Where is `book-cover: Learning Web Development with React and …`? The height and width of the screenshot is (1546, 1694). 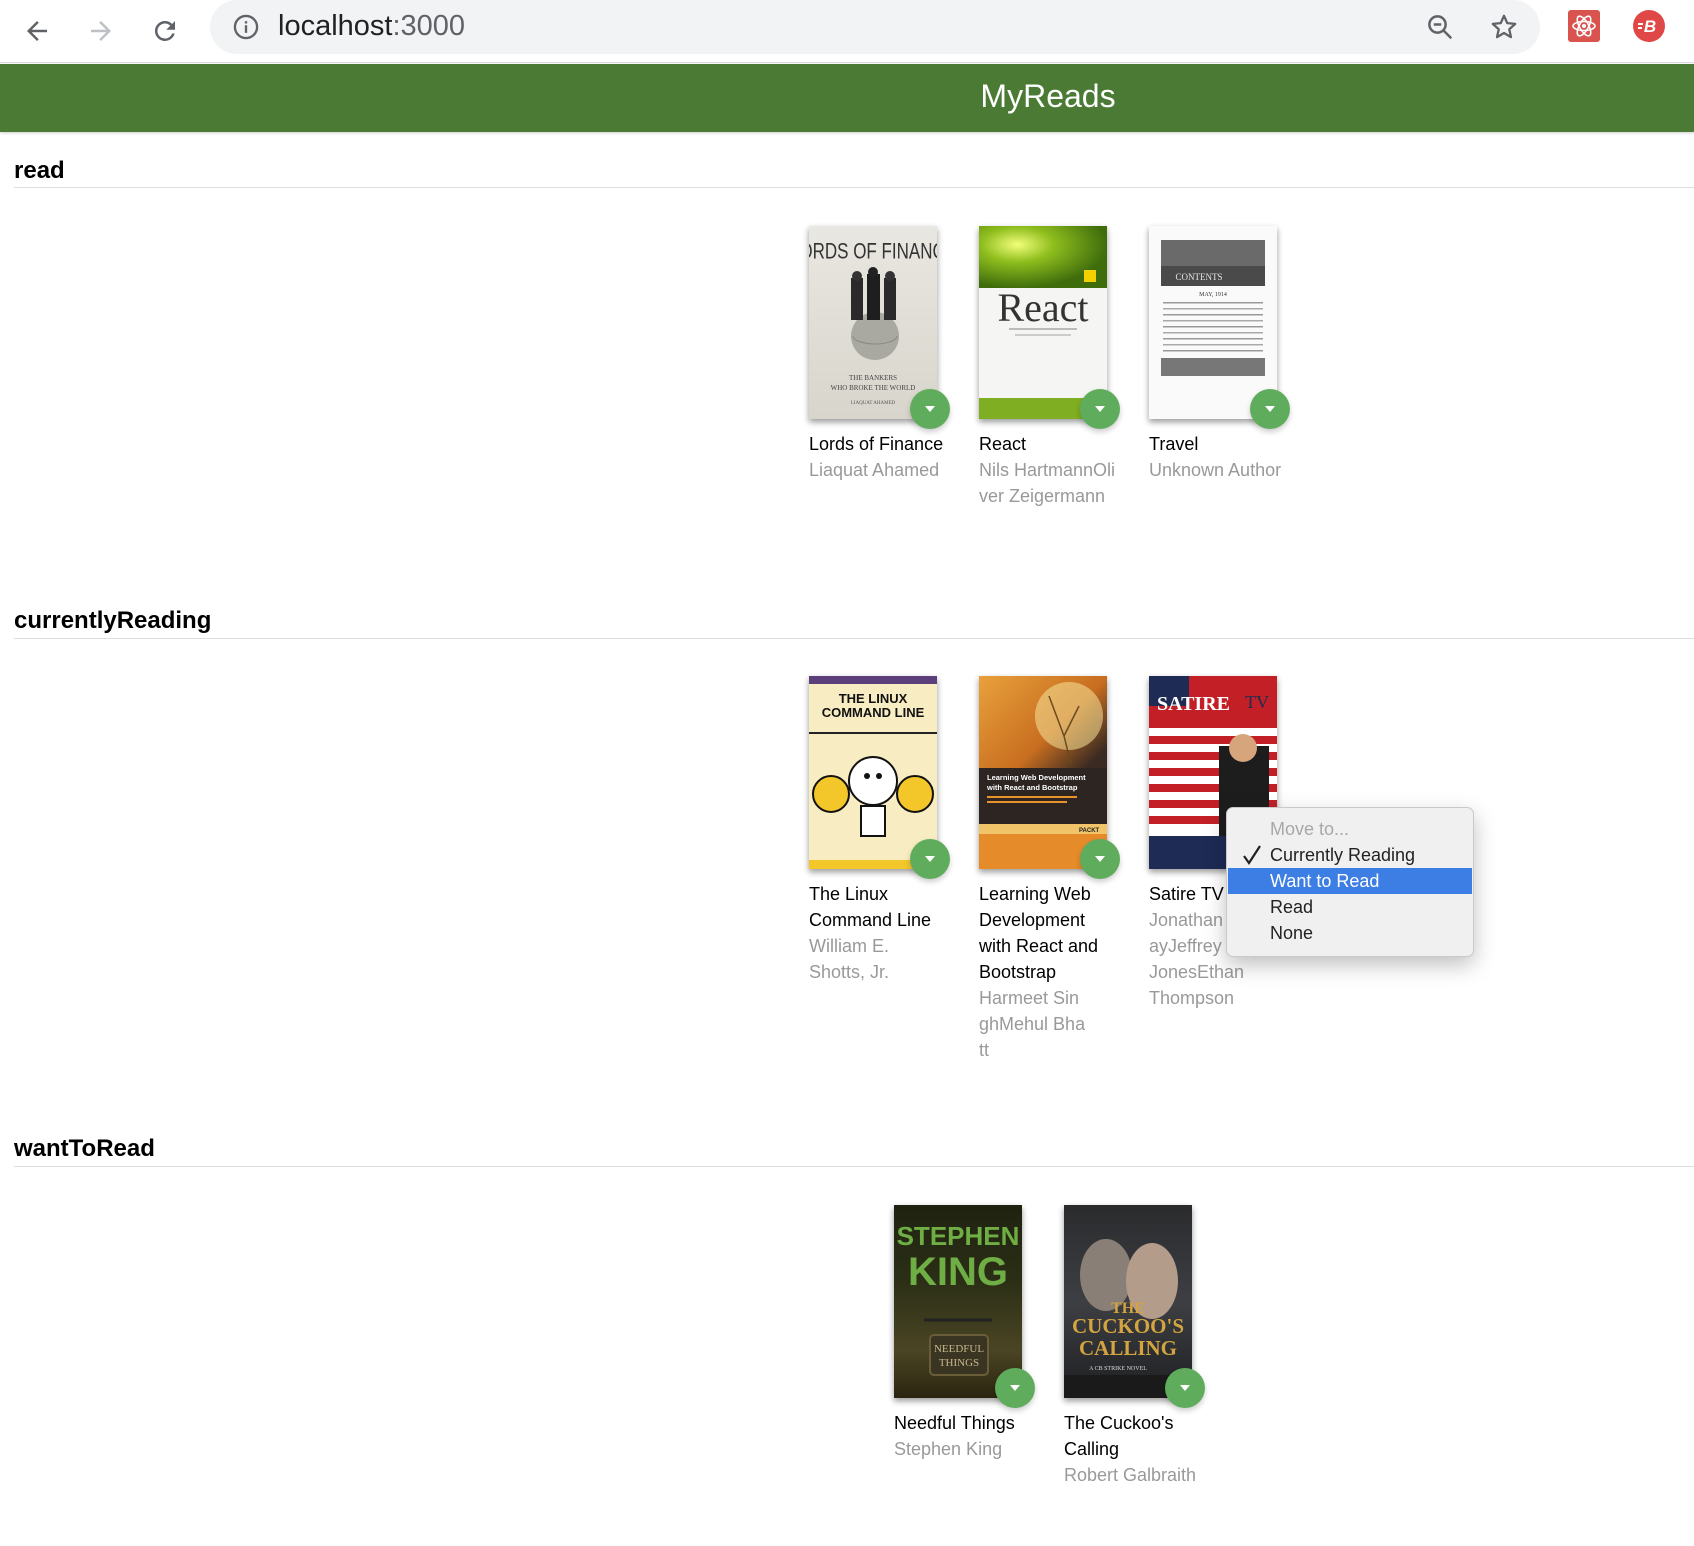
book-cover: Learning Web Development with React and … is located at coordinates (1043, 772).